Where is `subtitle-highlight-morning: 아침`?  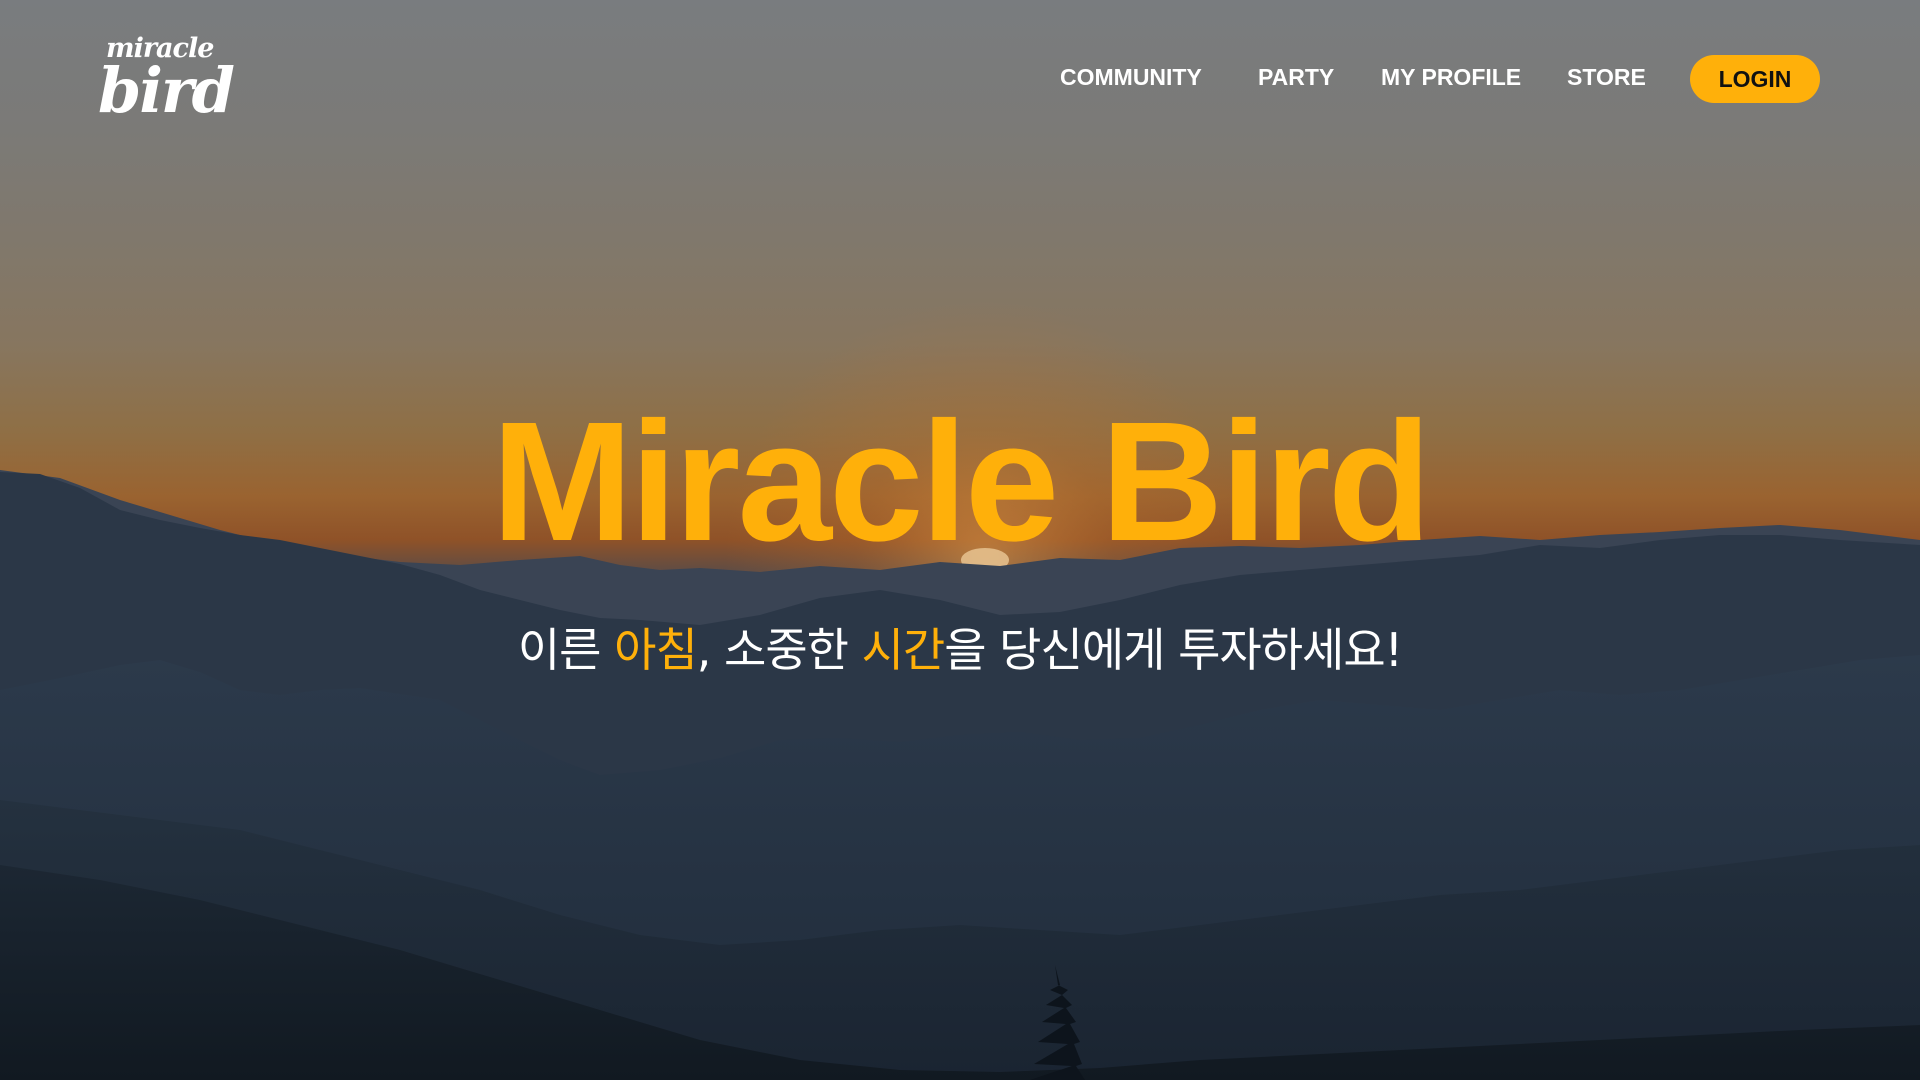
subtitle-highlight-morning: 아침 is located at coordinates (656, 650).